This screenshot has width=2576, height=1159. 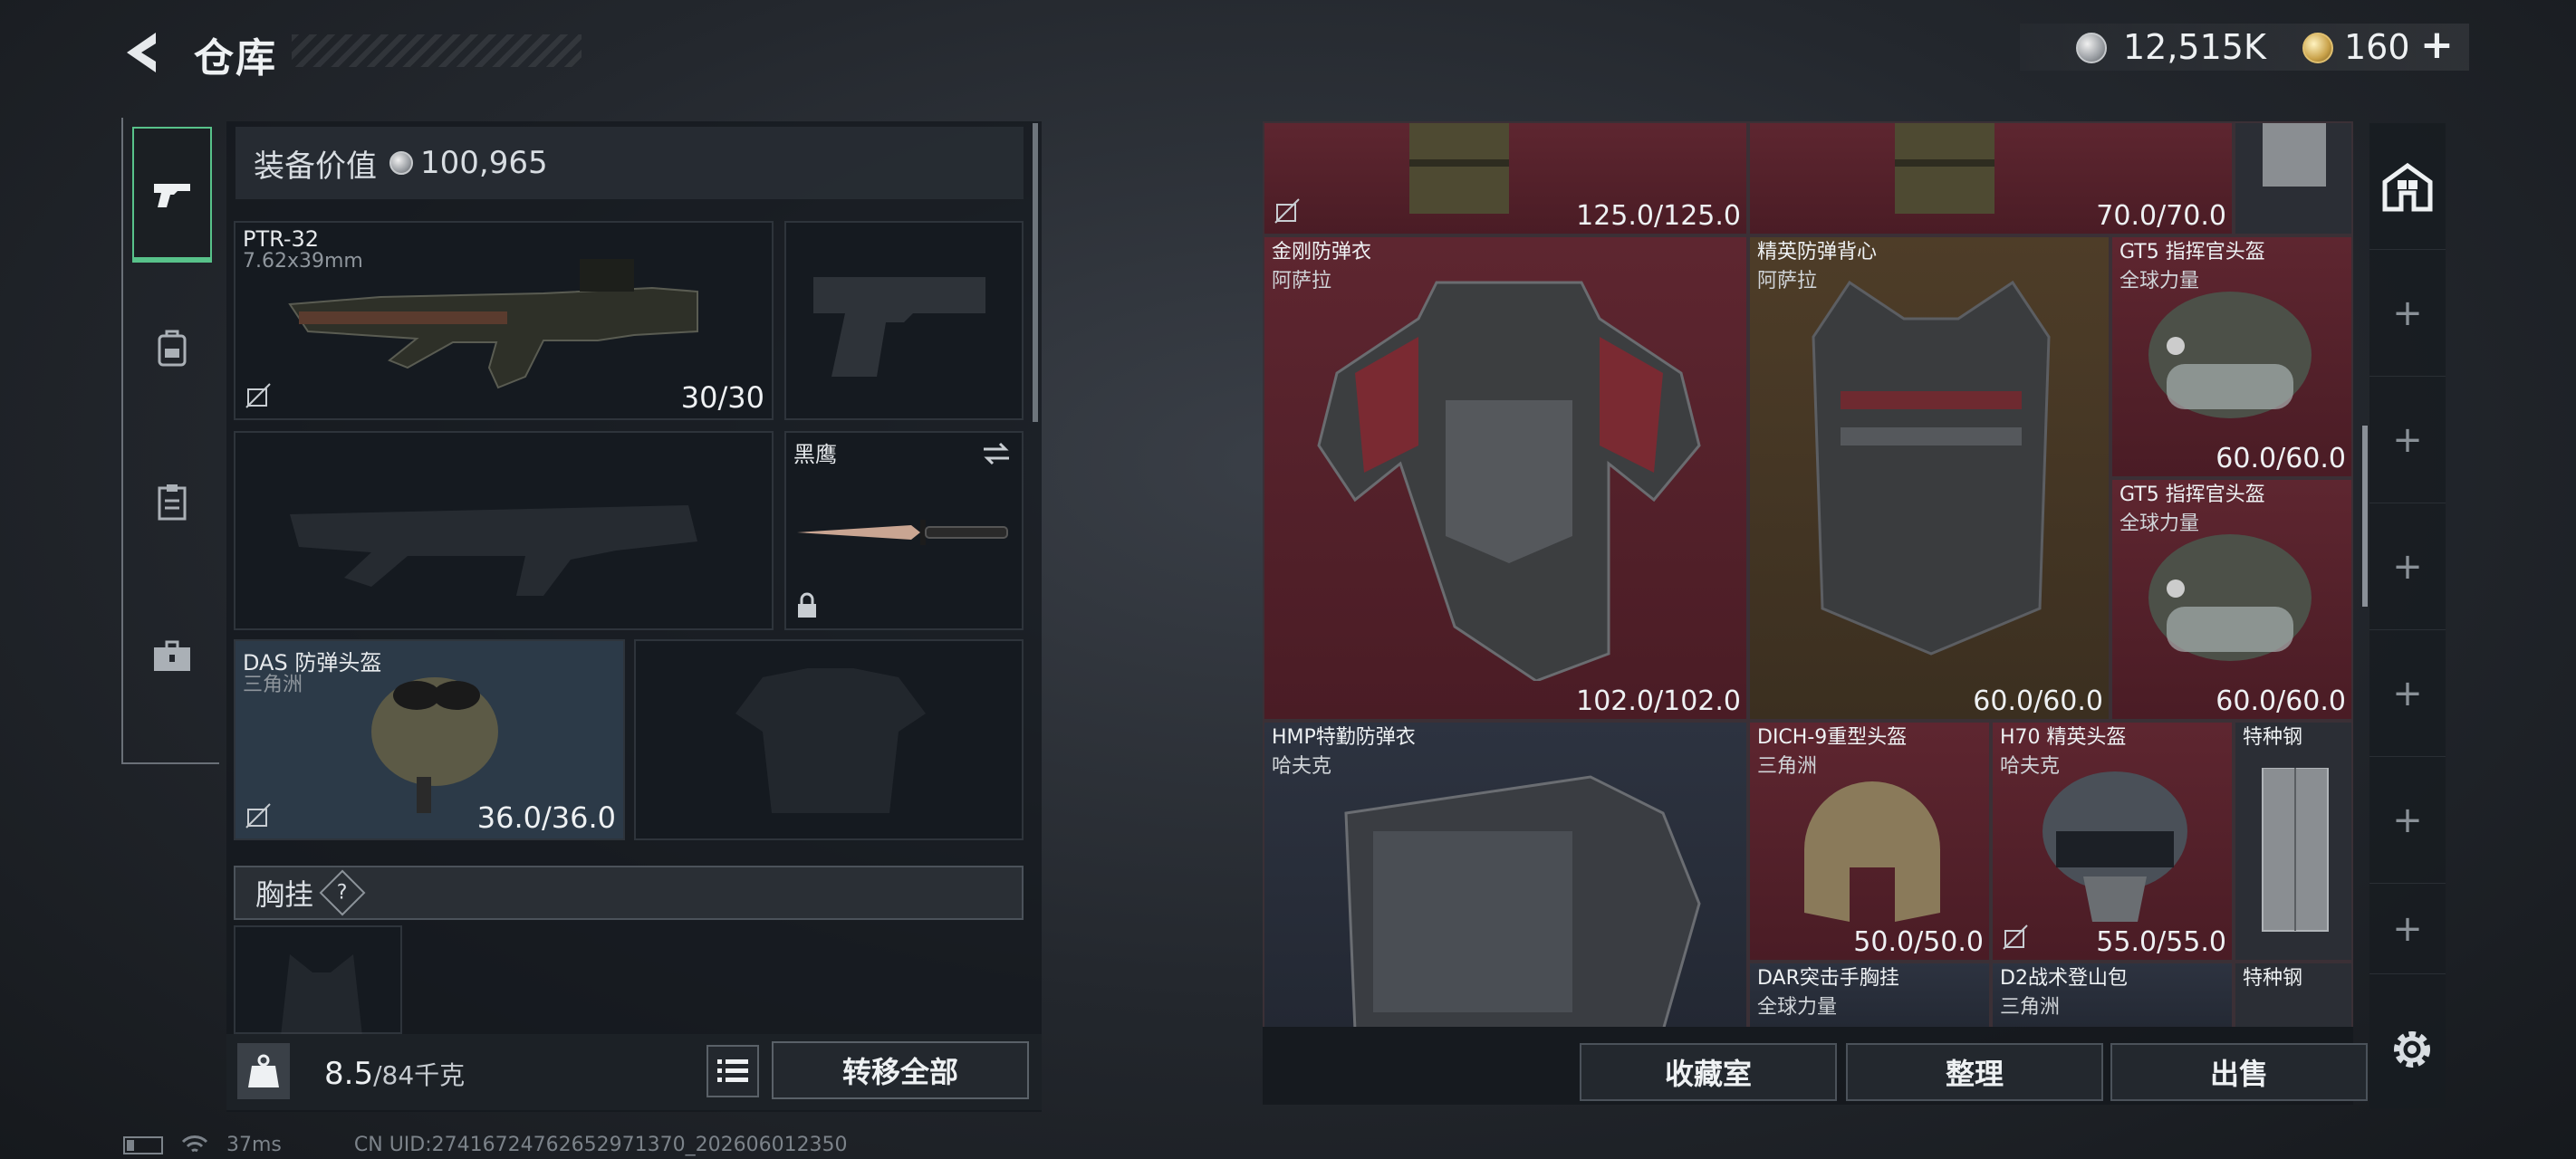 I want to click on carry-weight: 8.5/84千克, so click(x=394, y=1074).